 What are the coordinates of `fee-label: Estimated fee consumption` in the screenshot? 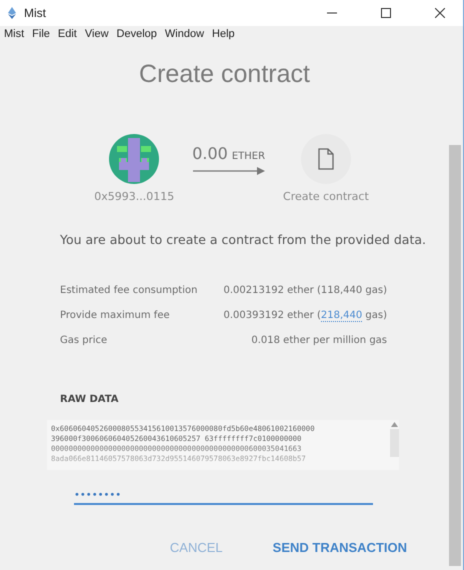 It's located at (129, 290).